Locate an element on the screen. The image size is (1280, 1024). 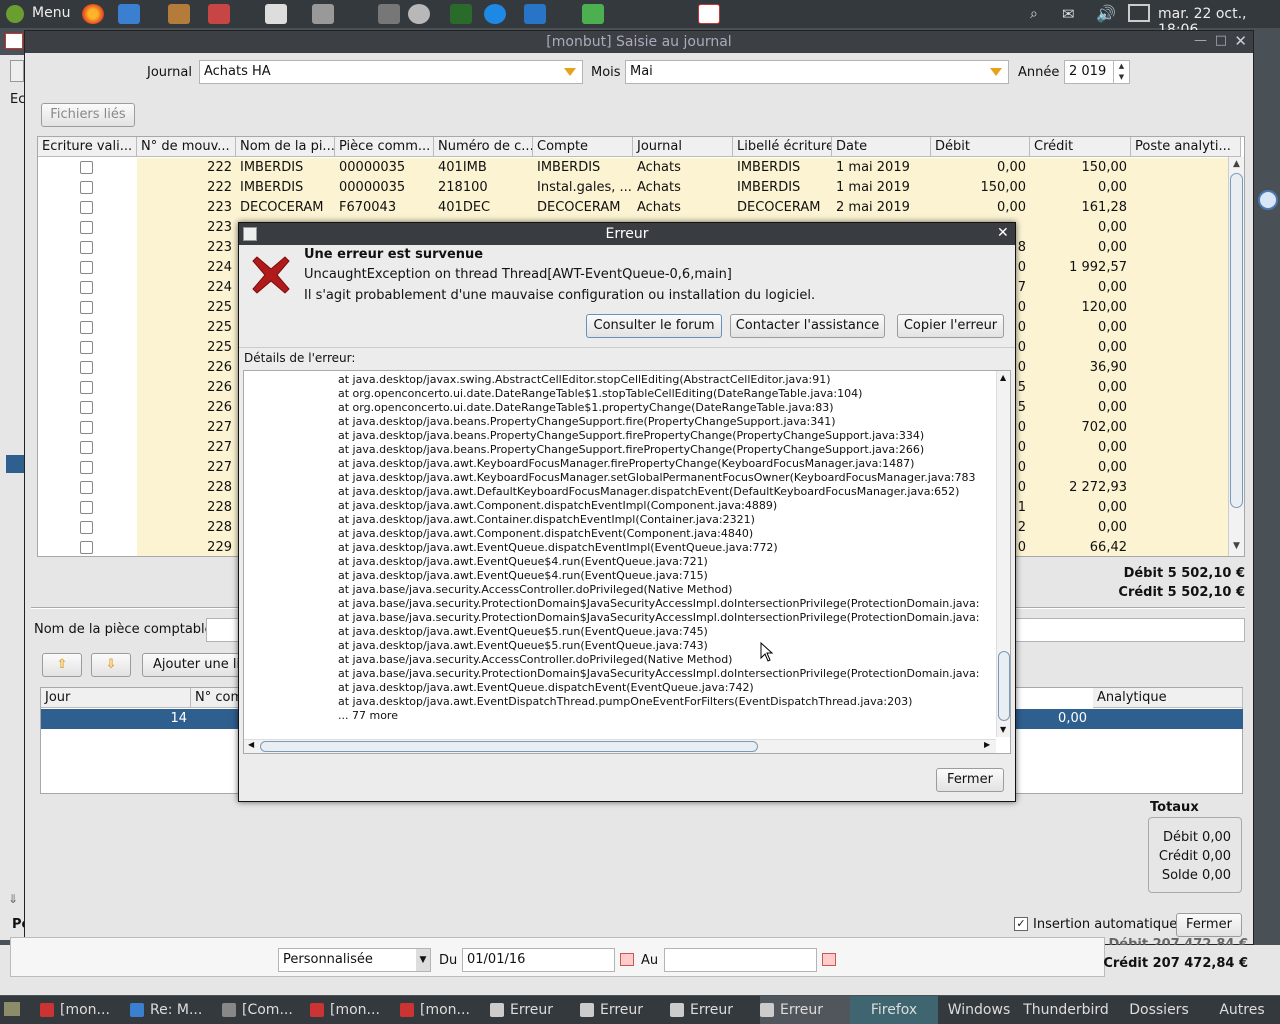
column-header: Débit is located at coordinates (980, 147).